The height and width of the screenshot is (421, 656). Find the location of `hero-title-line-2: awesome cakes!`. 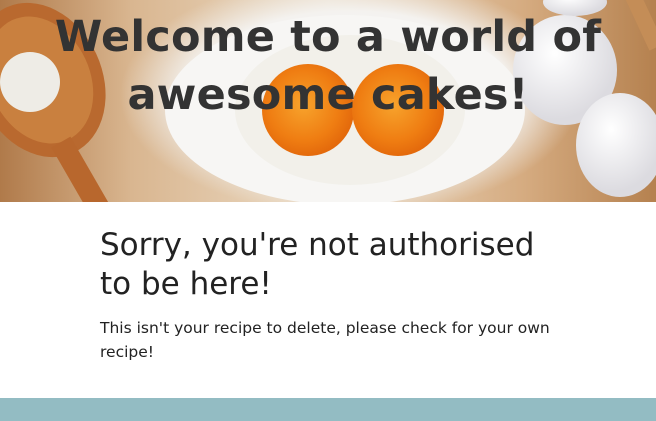

hero-title-line-2: awesome cakes! is located at coordinates (328, 95).